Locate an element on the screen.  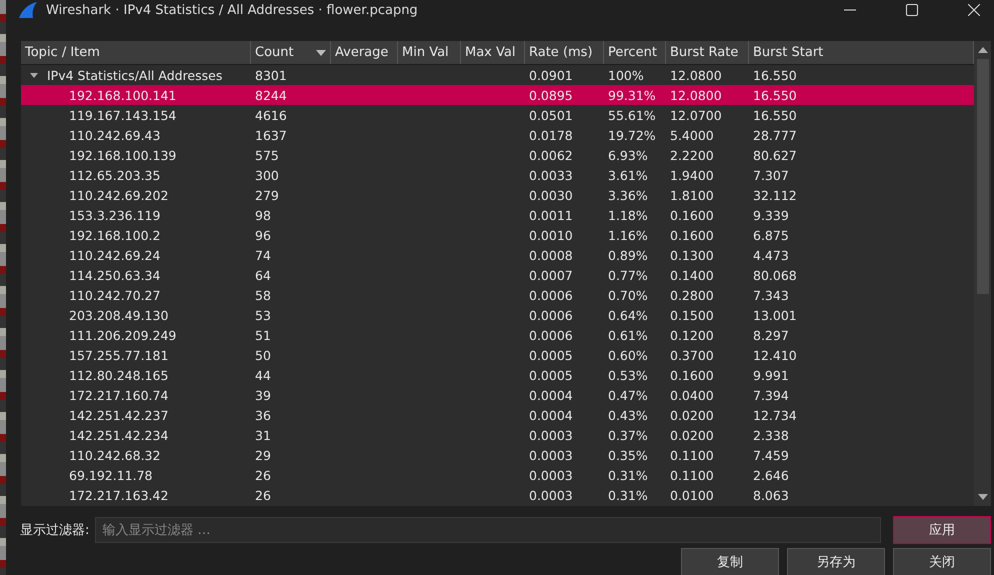
table-cell: 0.0200 is located at coordinates (692, 435).